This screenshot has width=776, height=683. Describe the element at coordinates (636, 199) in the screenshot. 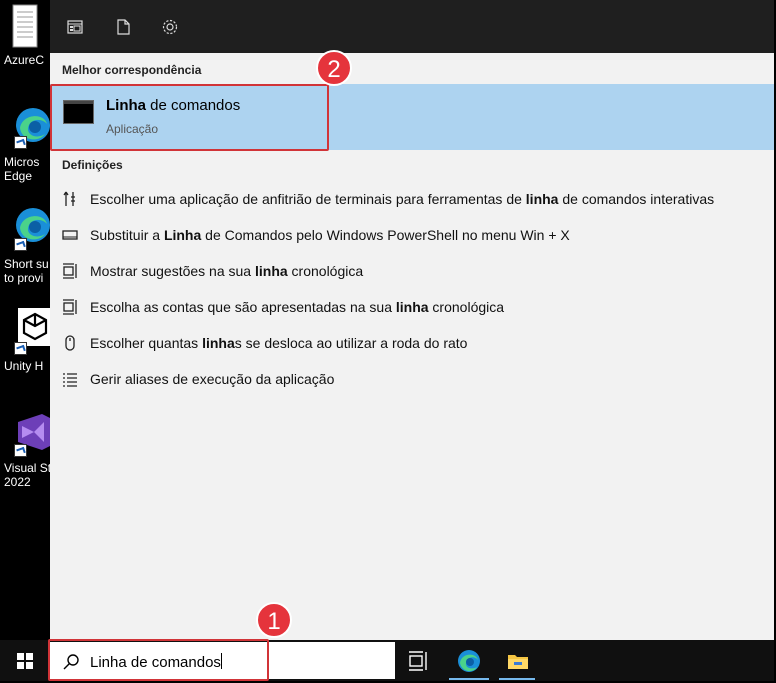

I see `text-post: de comandos interativas` at that location.